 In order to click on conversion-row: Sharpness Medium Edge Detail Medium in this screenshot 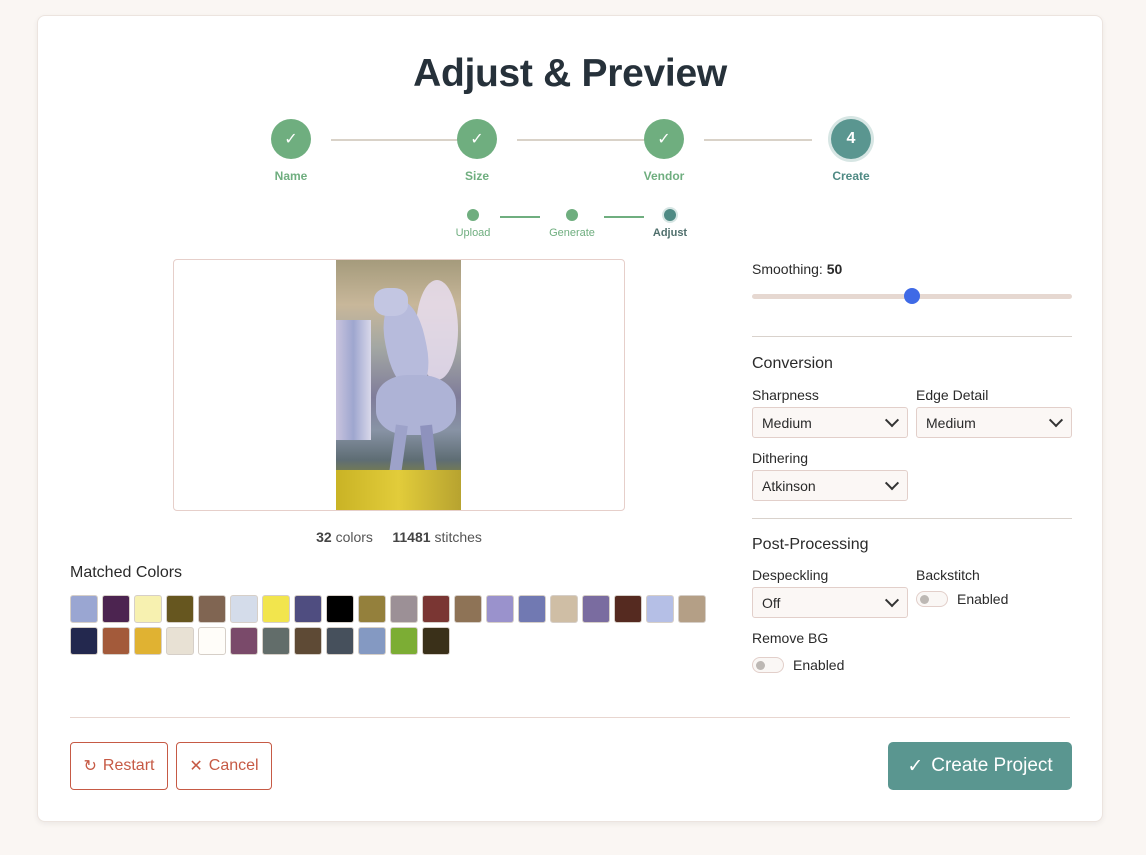, I will do `click(912, 412)`.